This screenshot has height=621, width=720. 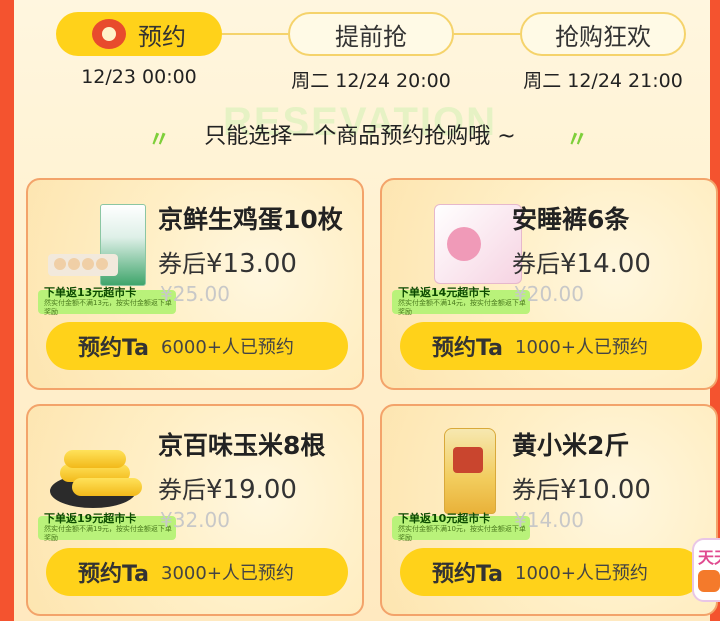 What do you see at coordinates (107, 527) in the screenshot?
I see `rebate-badge: 下单返19元超市卡 然实付金额不满19元，按实付金额返下单奖励` at bounding box center [107, 527].